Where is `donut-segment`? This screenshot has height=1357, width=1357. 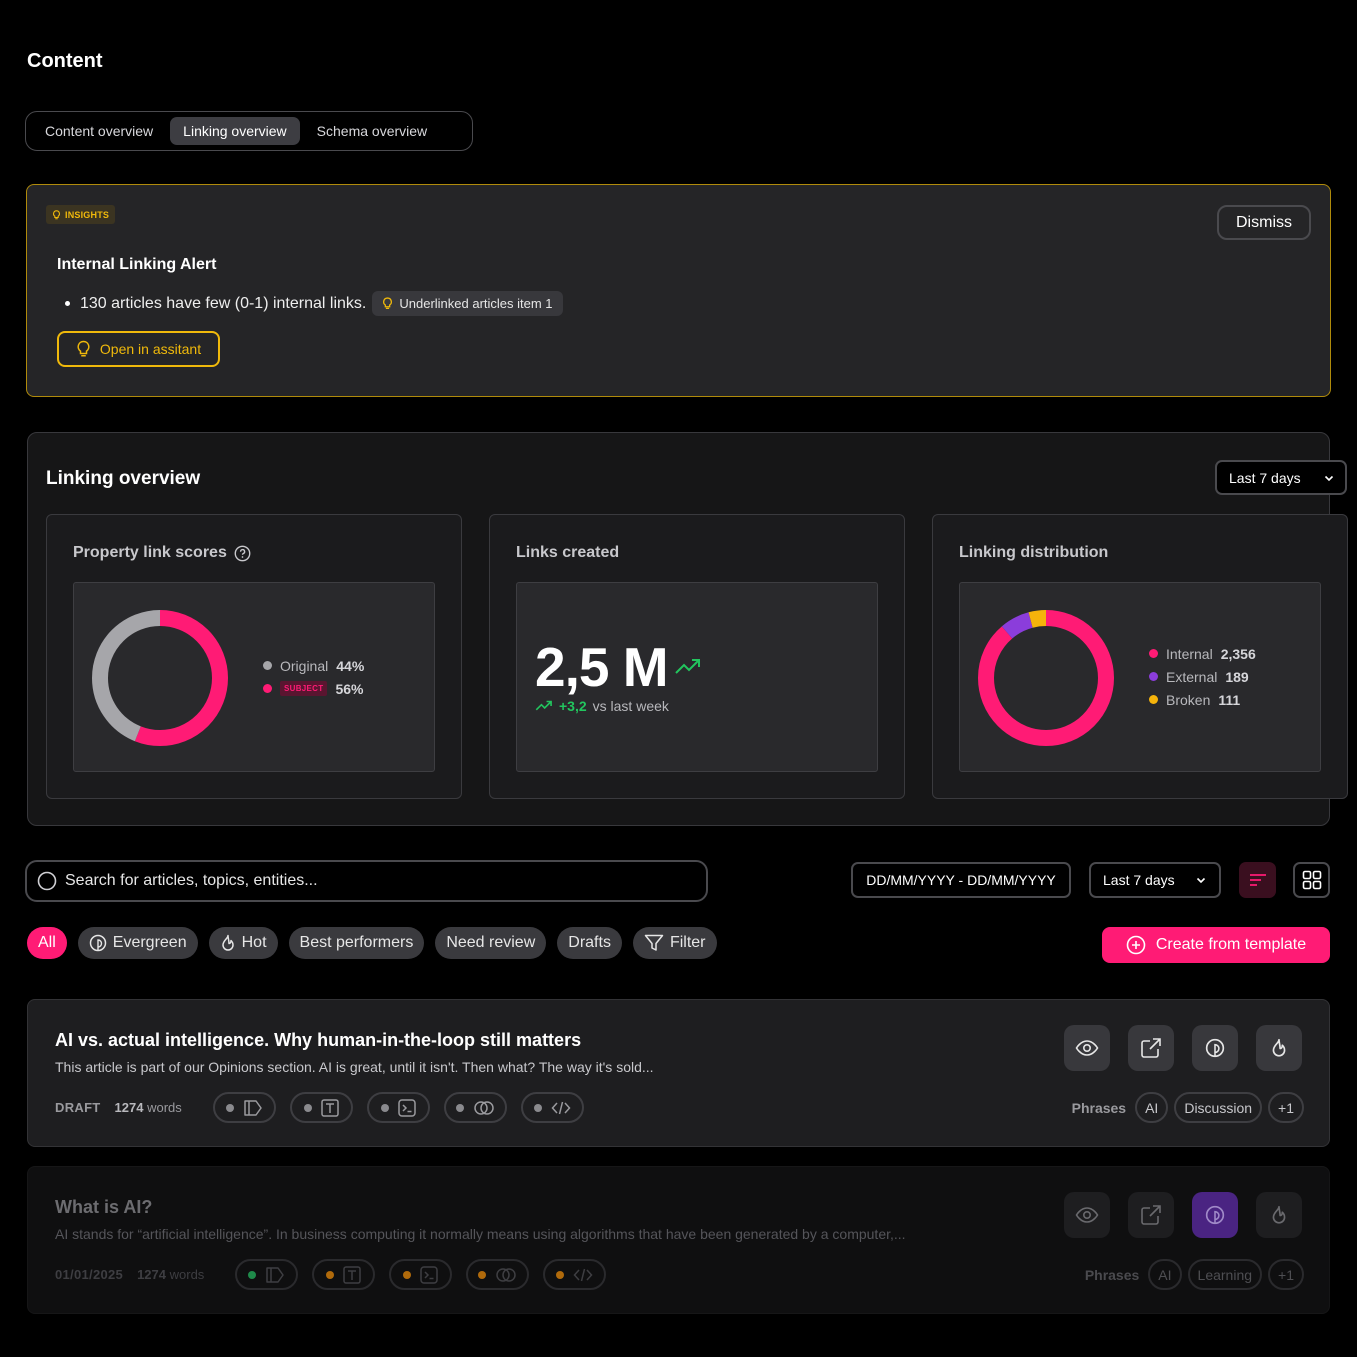 donut-segment is located at coordinates (1046, 678).